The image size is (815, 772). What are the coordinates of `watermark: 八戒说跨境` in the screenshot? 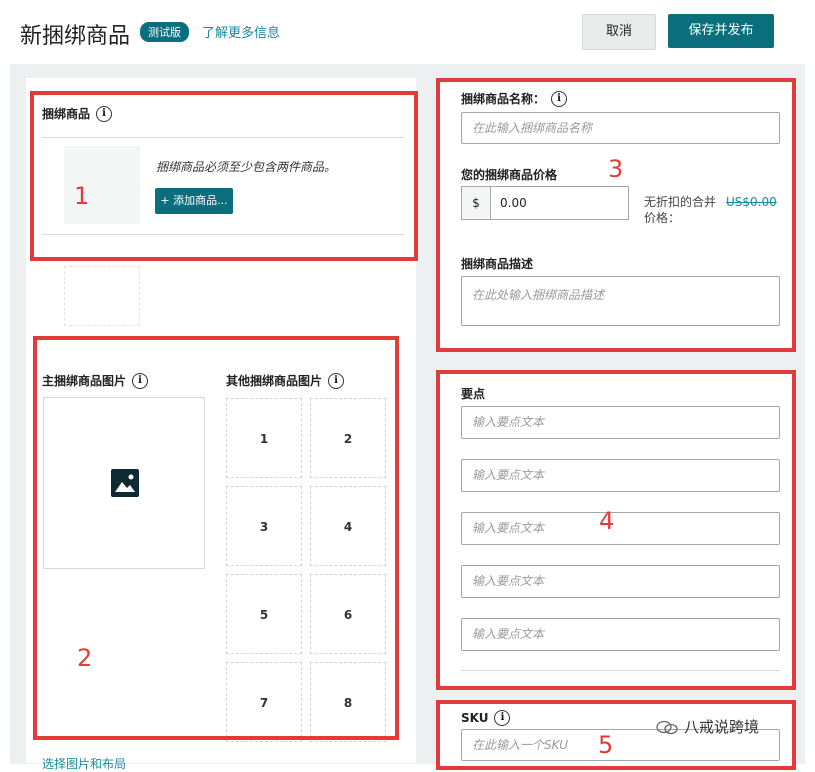 It's located at (707, 726).